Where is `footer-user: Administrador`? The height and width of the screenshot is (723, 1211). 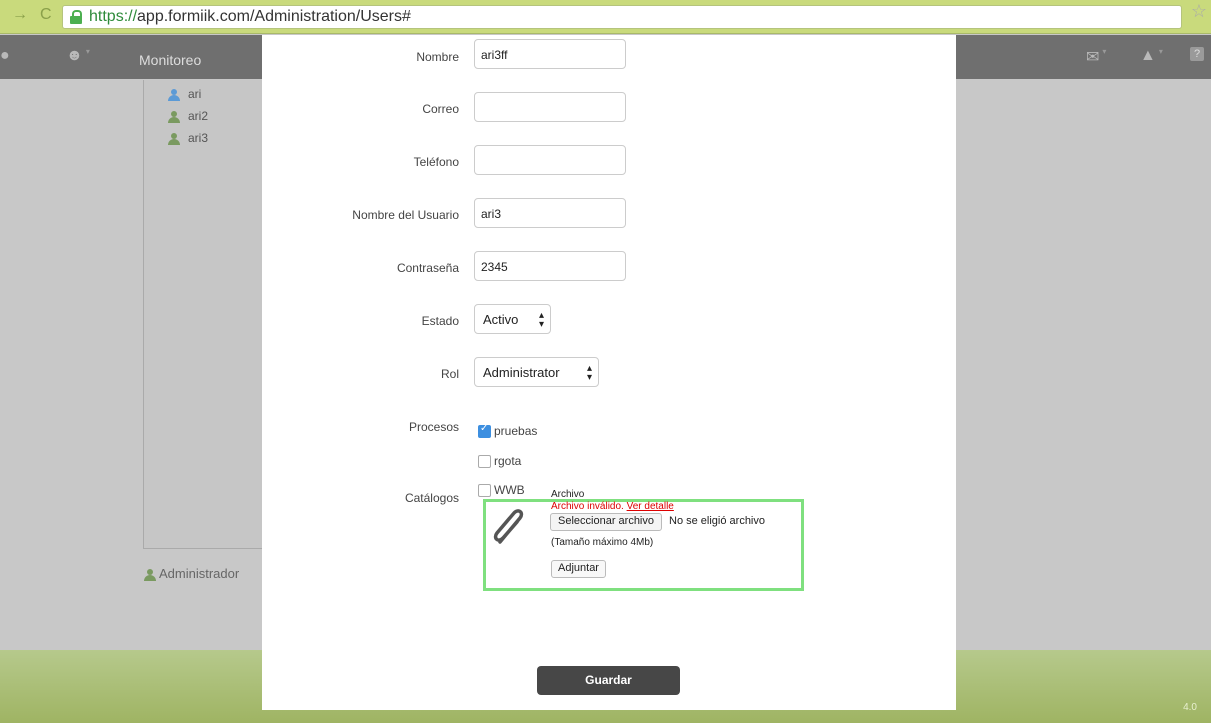 footer-user: Administrador is located at coordinates (191, 573).